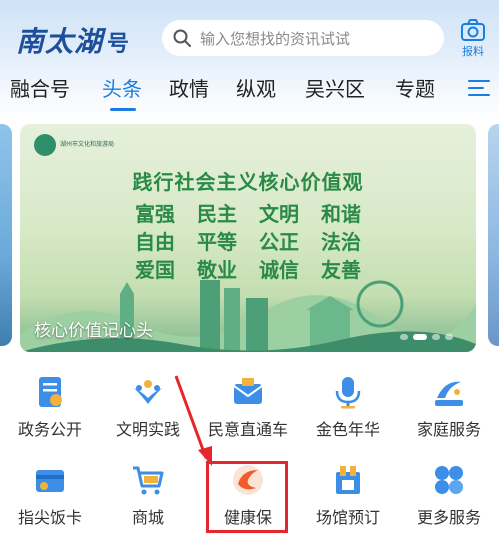  I want to click on tab-wuxing: 吴兴区, so click(335, 89).